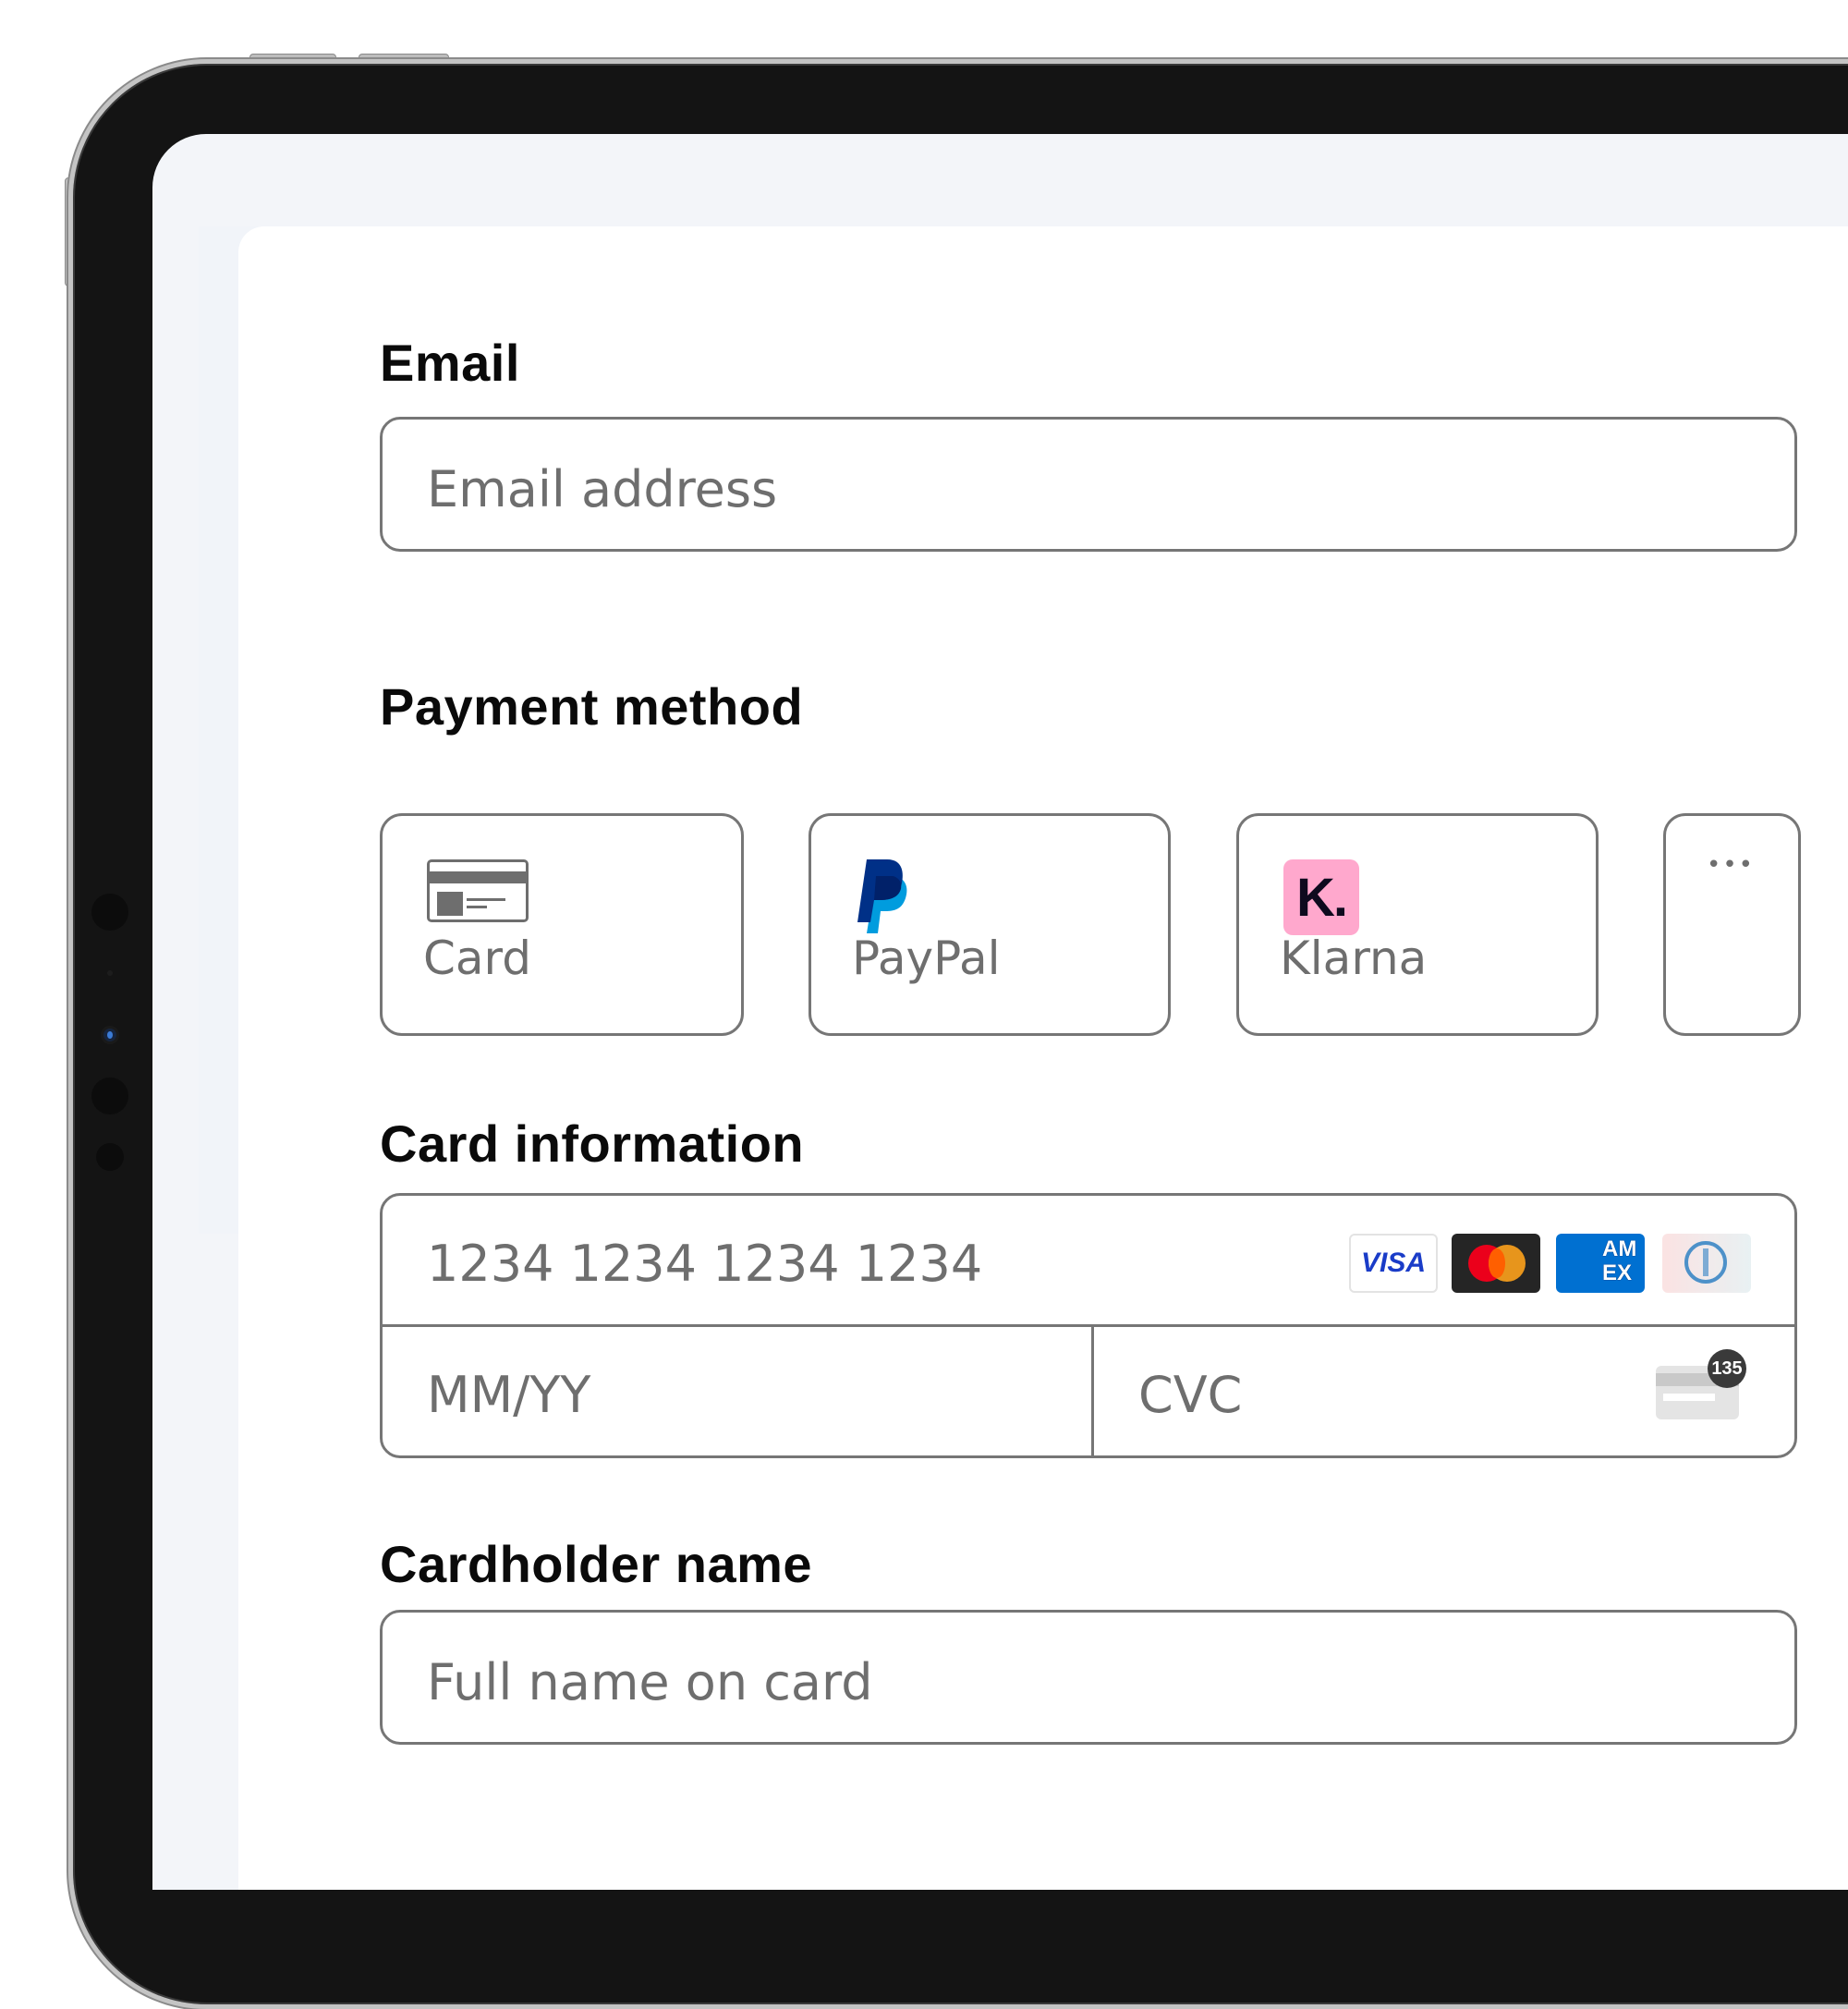  What do you see at coordinates (989, 924) in the screenshot?
I see `payment-option-paypal: PayPal` at bounding box center [989, 924].